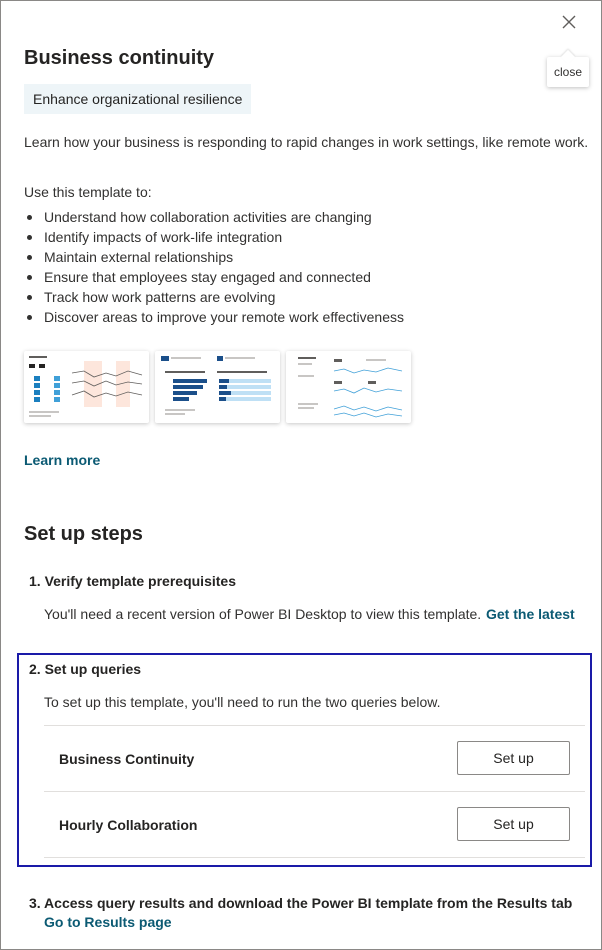 This screenshot has height=950, width=602. Describe the element at coordinates (214, 297) in the screenshot. I see `list-item: Track how work patterns are evolving` at that location.